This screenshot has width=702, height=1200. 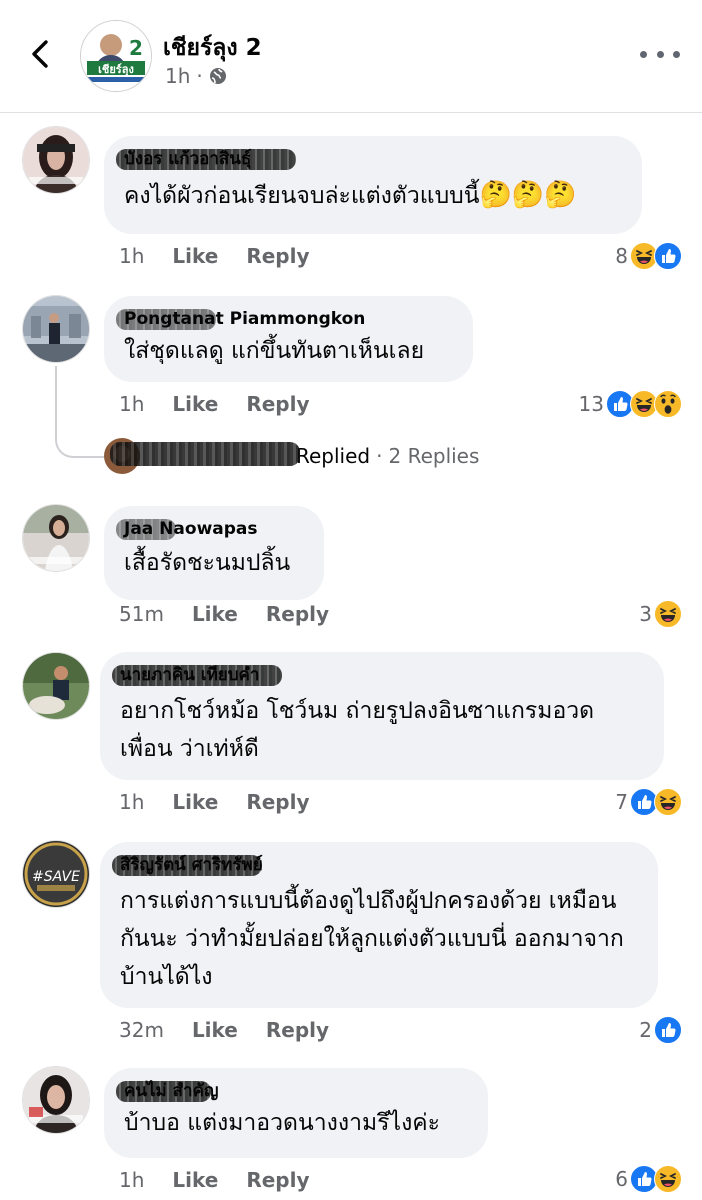 I want to click on reaction-summary: 2, so click(x=646, y=1030).